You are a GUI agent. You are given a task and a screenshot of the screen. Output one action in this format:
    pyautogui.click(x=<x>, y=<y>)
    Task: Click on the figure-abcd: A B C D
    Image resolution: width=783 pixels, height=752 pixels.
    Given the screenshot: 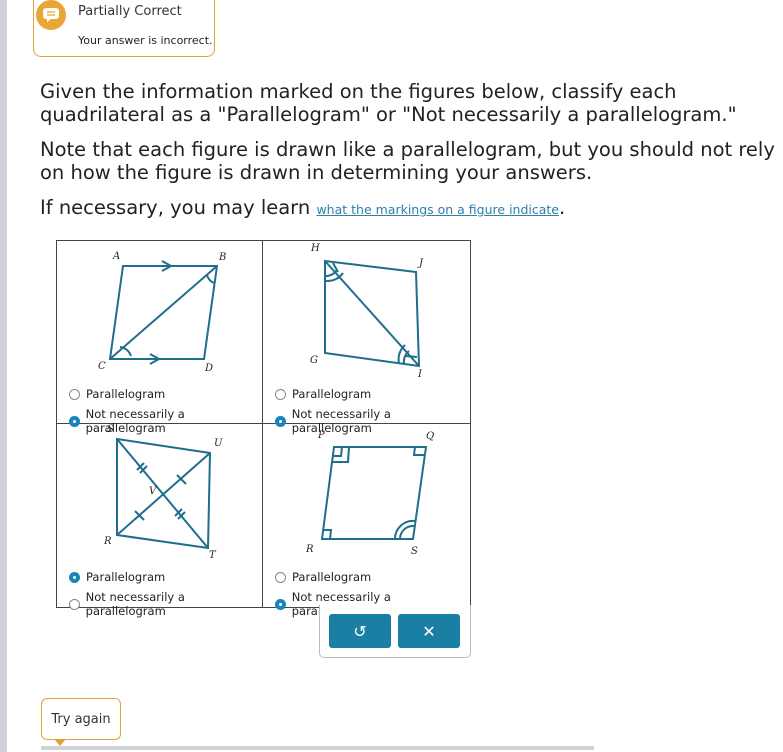 What is the action you would take?
    pyautogui.click(x=162, y=312)
    